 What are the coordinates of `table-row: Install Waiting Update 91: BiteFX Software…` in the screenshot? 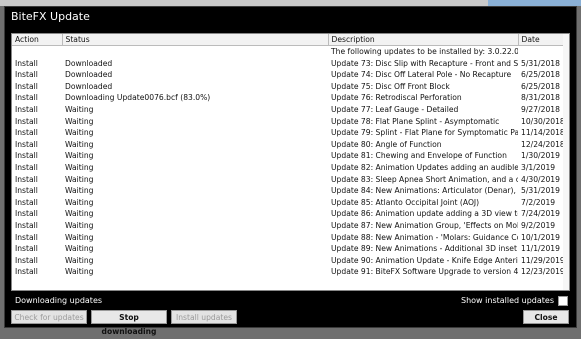 It's located at (290, 272).